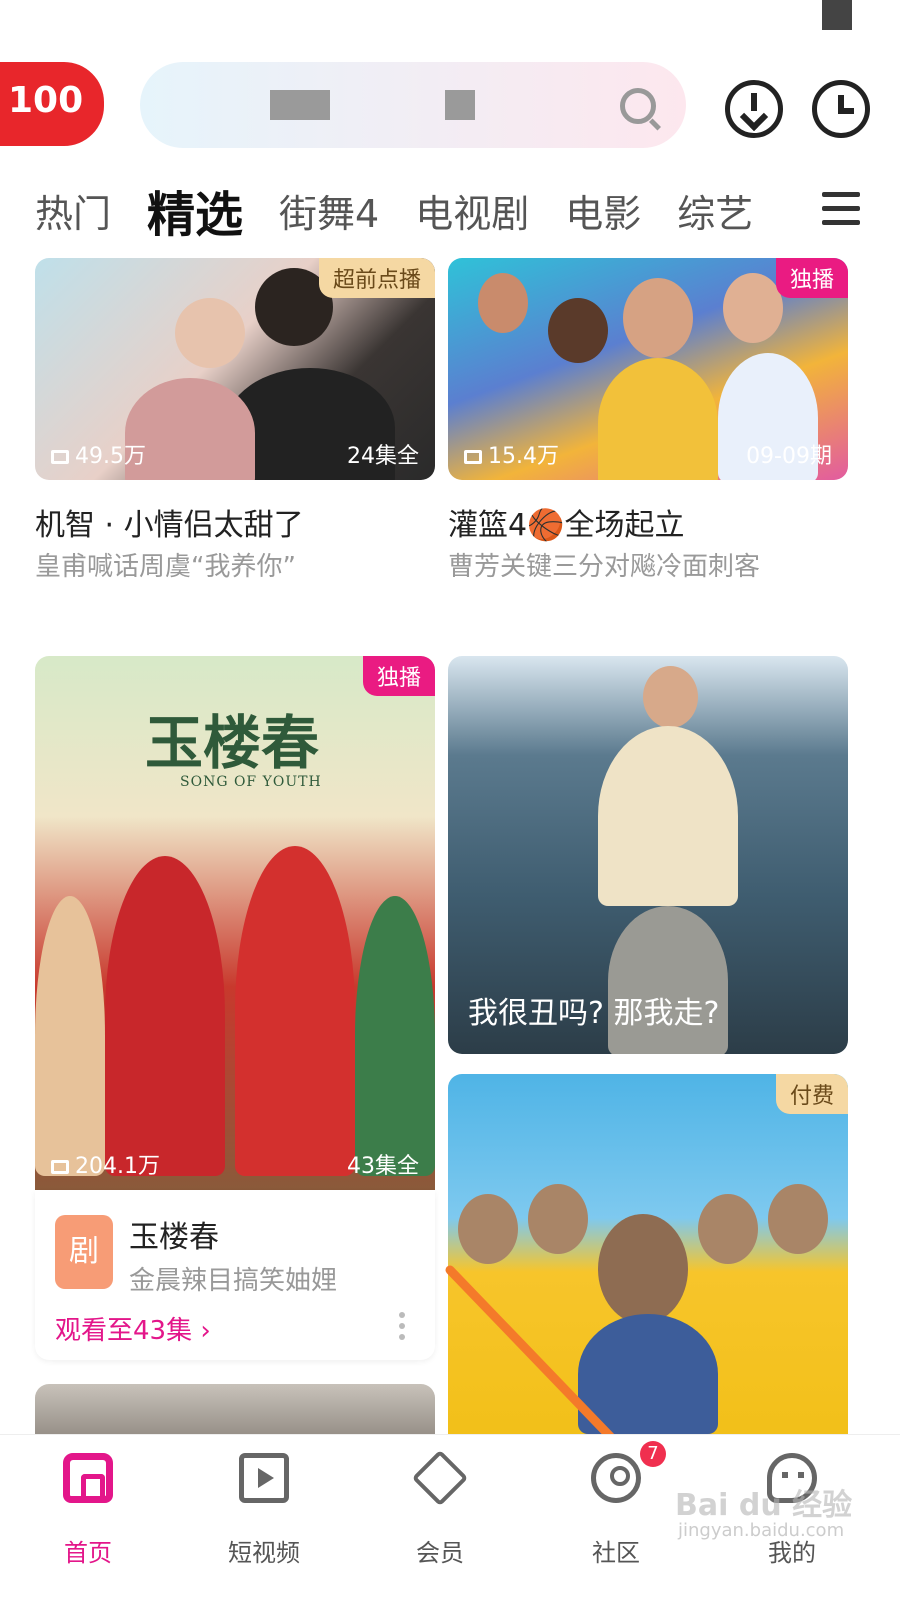  I want to click on notification-badge: 7, so click(653, 1454).